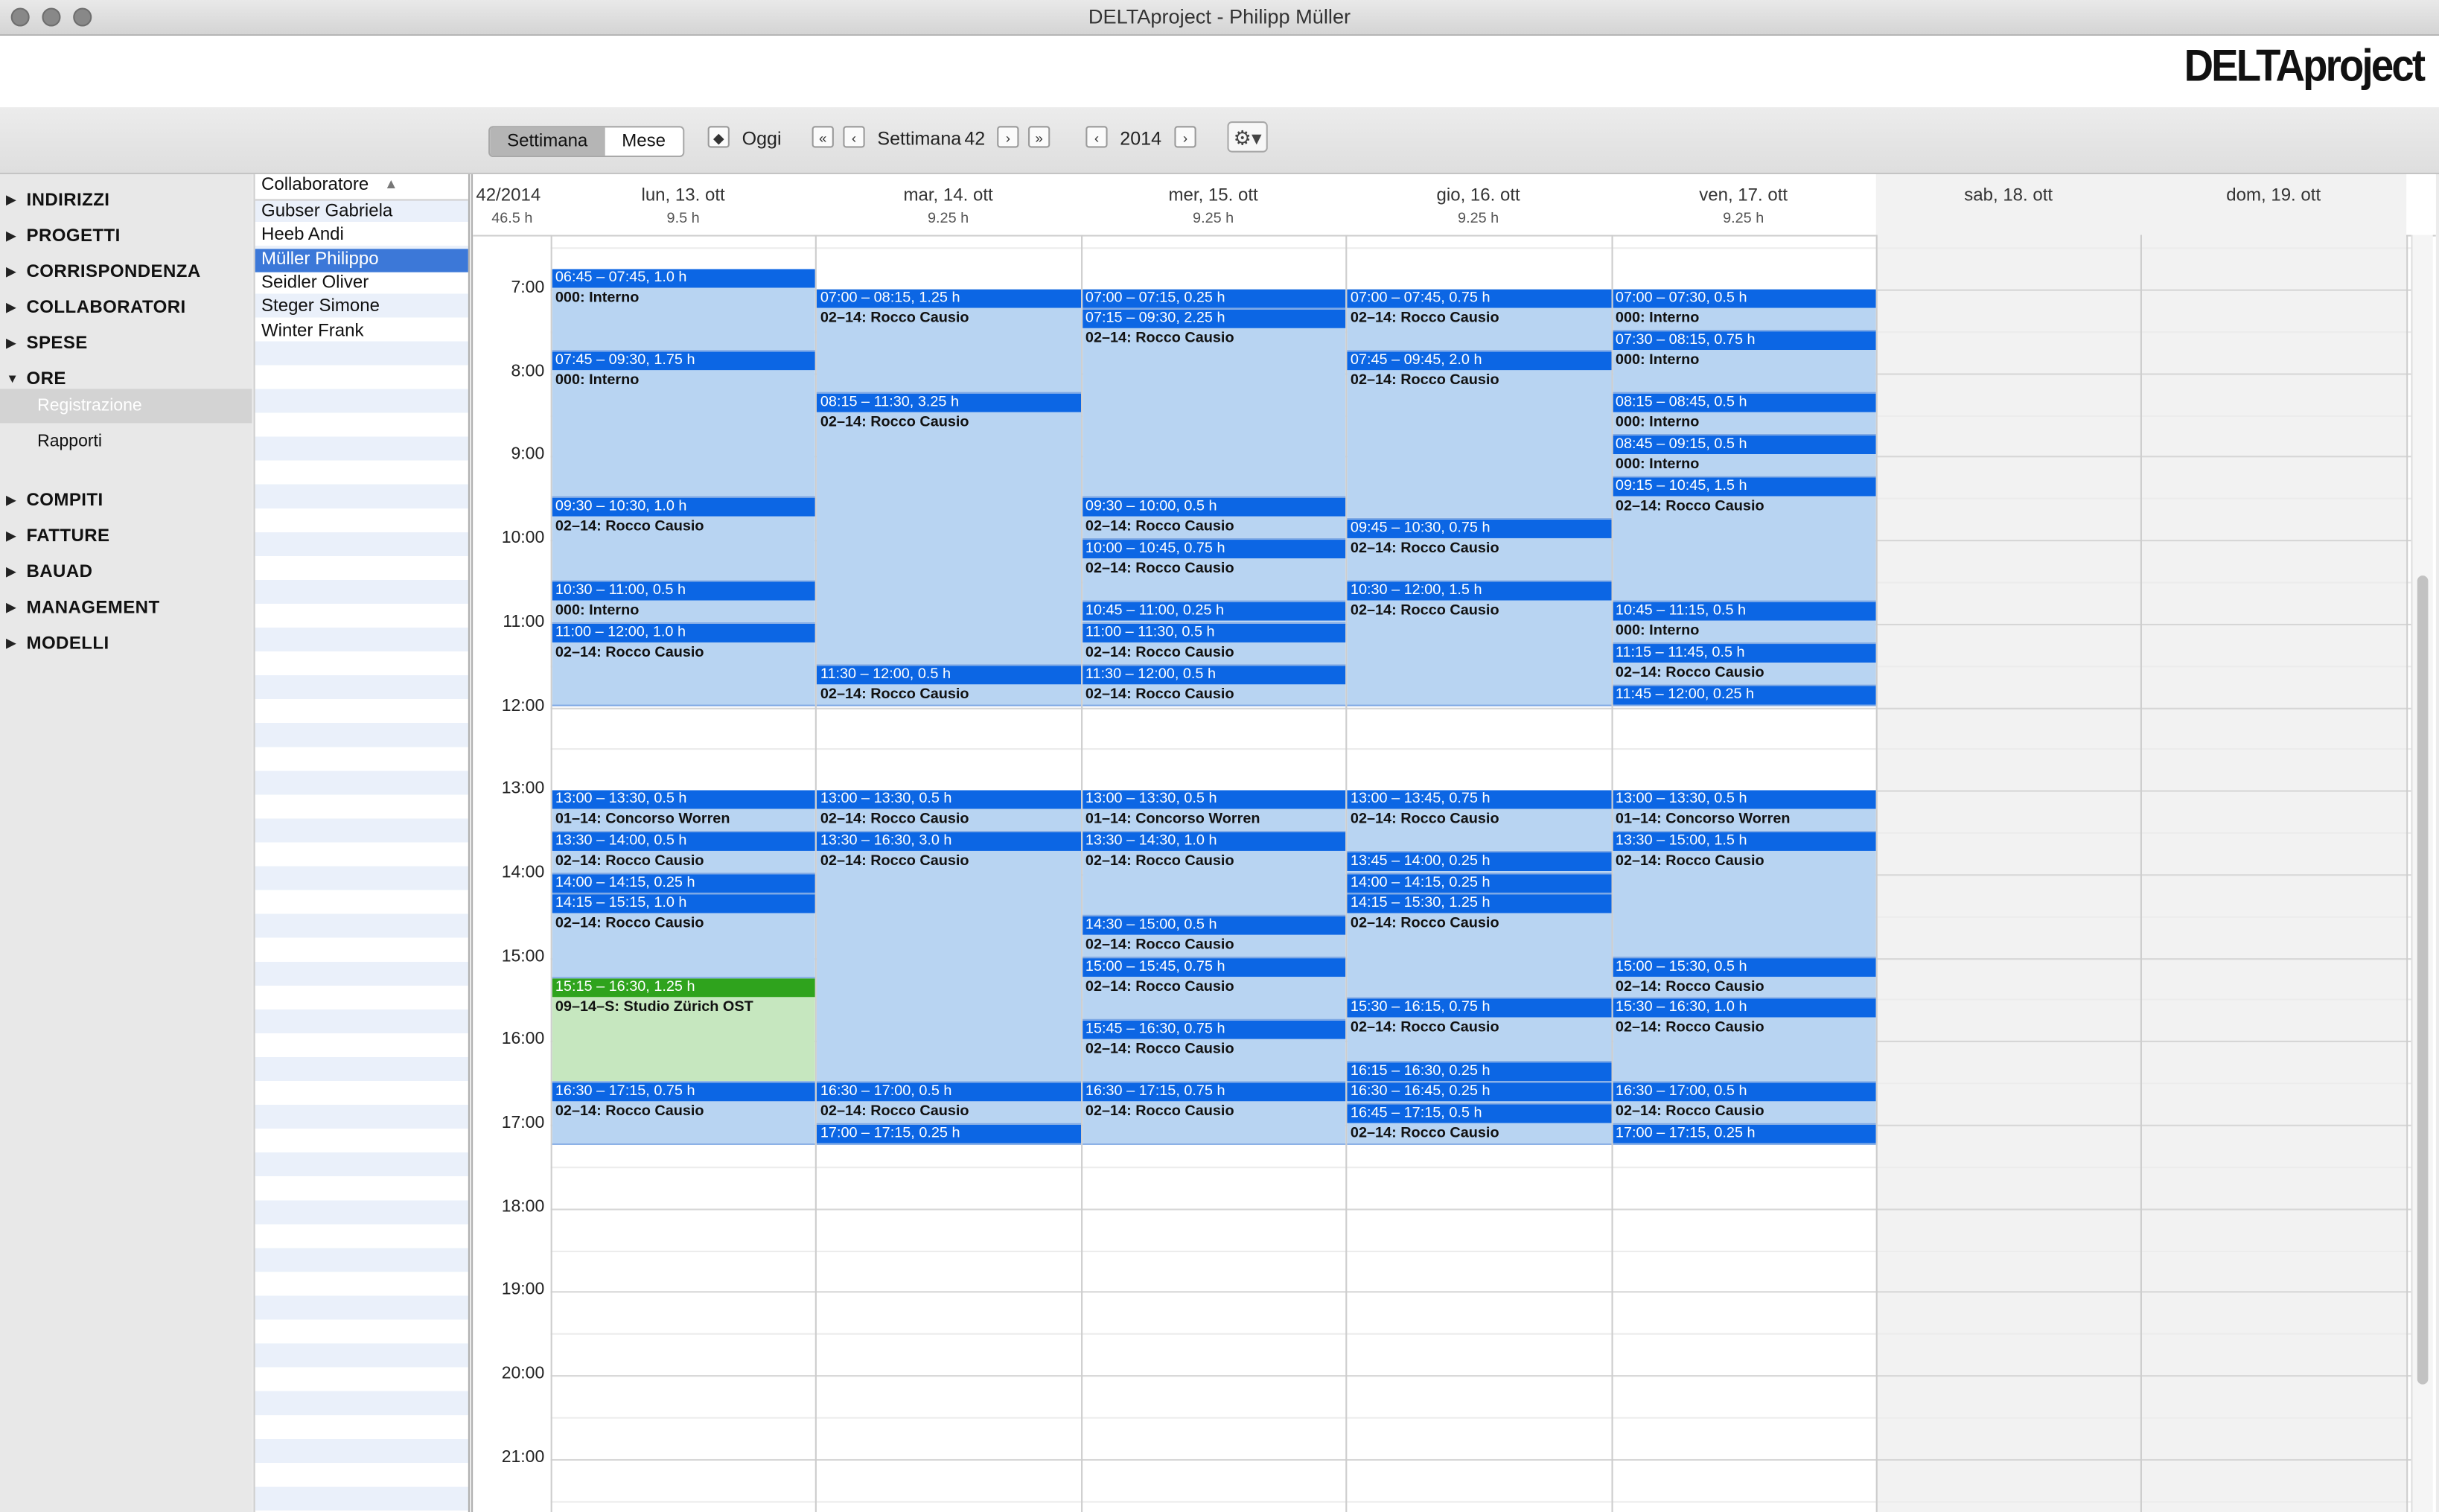  I want to click on time-entry: 09:30 – 10:30, 1.0 h 02–14: Rocco Causio, so click(684, 540).